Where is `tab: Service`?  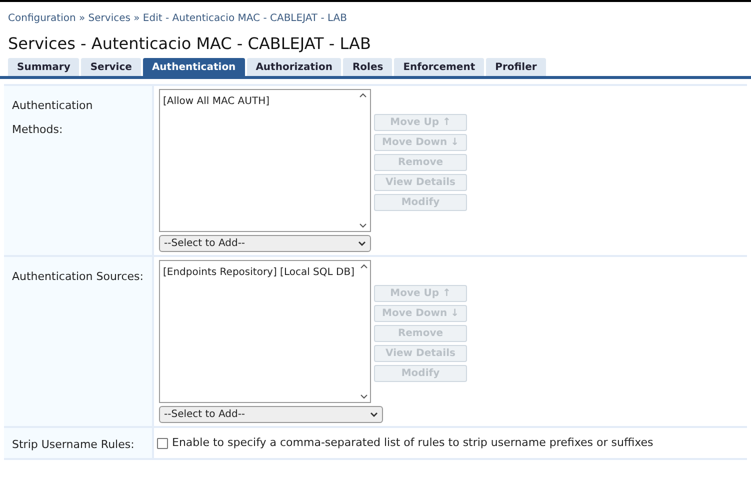 tab: Service is located at coordinates (111, 67).